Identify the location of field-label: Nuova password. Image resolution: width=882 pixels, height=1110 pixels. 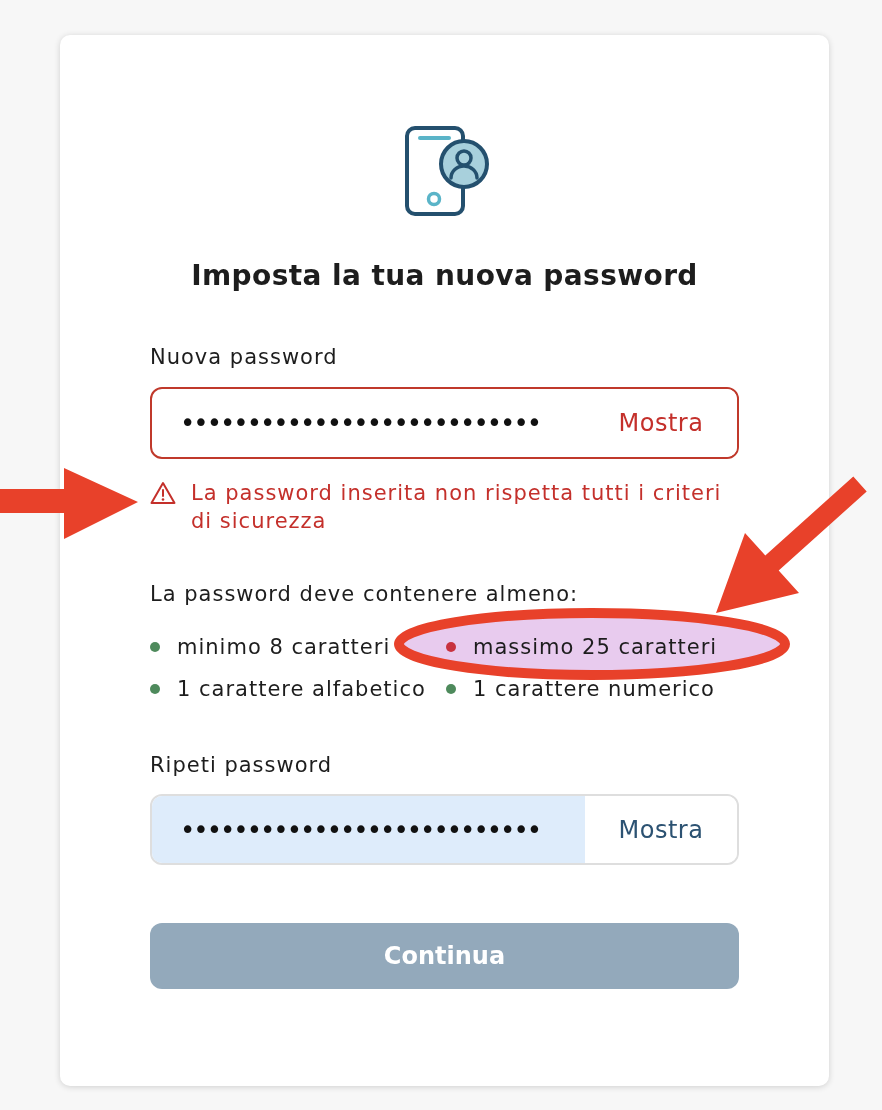
(244, 357).